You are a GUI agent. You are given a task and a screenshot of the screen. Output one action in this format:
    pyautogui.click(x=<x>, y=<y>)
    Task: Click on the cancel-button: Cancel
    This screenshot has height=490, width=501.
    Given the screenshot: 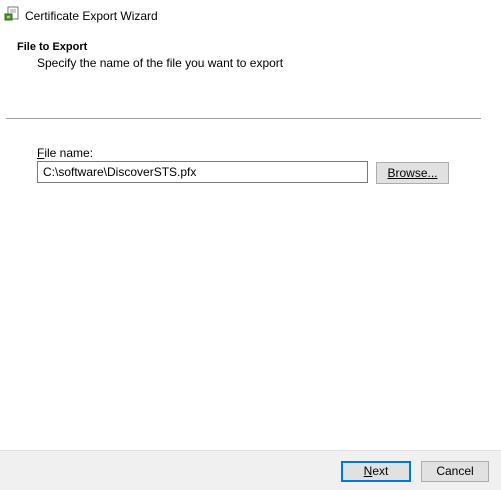 What is the action you would take?
    pyautogui.click(x=455, y=471)
    